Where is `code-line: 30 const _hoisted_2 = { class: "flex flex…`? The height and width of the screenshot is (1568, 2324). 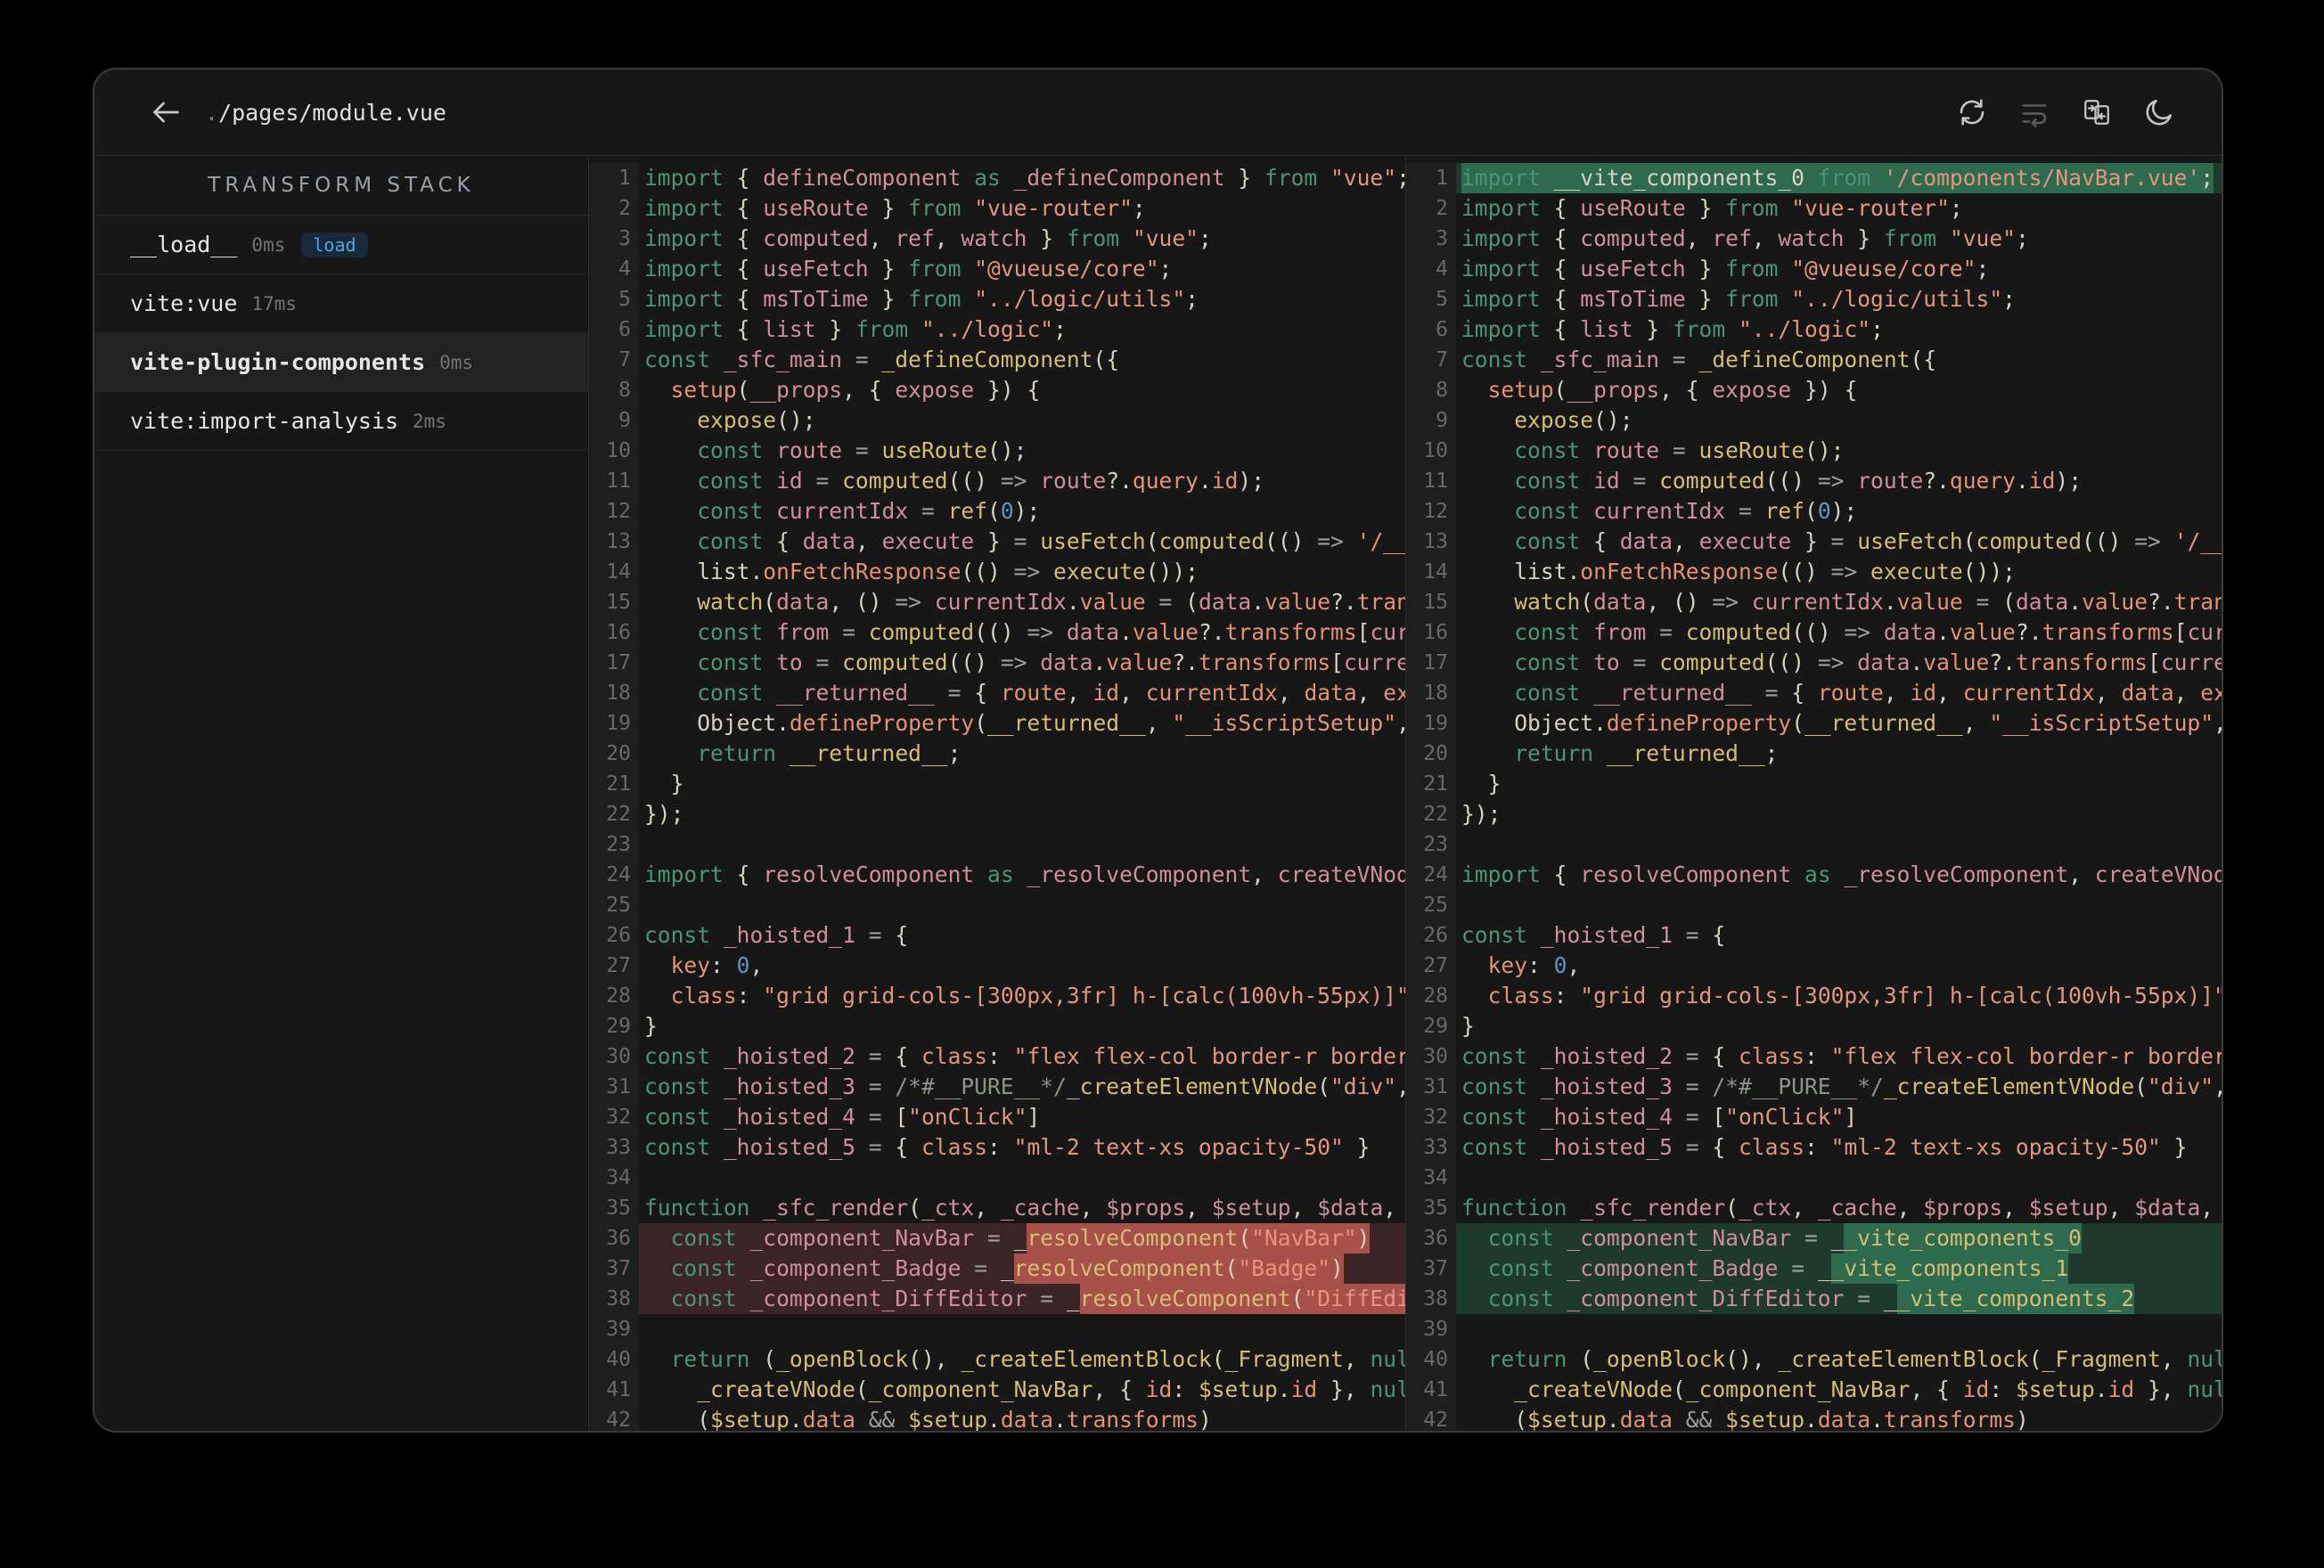
code-line: 30 const _hoisted_2 = { class: "flex flex… is located at coordinates (997, 1056).